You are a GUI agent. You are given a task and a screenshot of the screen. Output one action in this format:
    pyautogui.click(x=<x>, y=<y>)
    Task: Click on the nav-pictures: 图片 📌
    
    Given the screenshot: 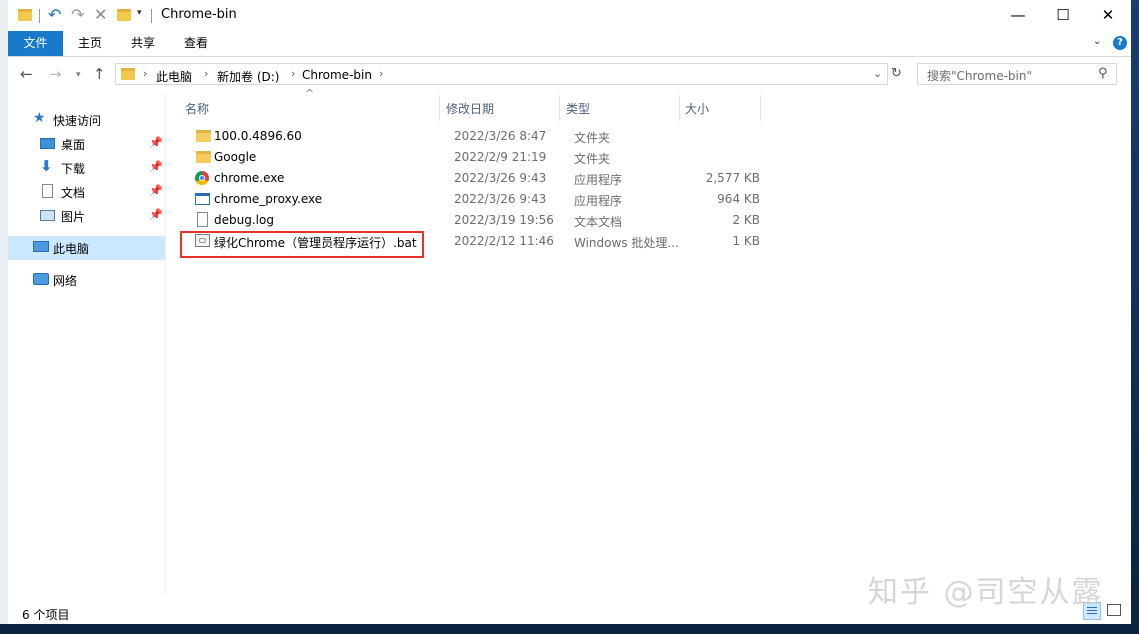 What is the action you would take?
    pyautogui.click(x=86, y=216)
    